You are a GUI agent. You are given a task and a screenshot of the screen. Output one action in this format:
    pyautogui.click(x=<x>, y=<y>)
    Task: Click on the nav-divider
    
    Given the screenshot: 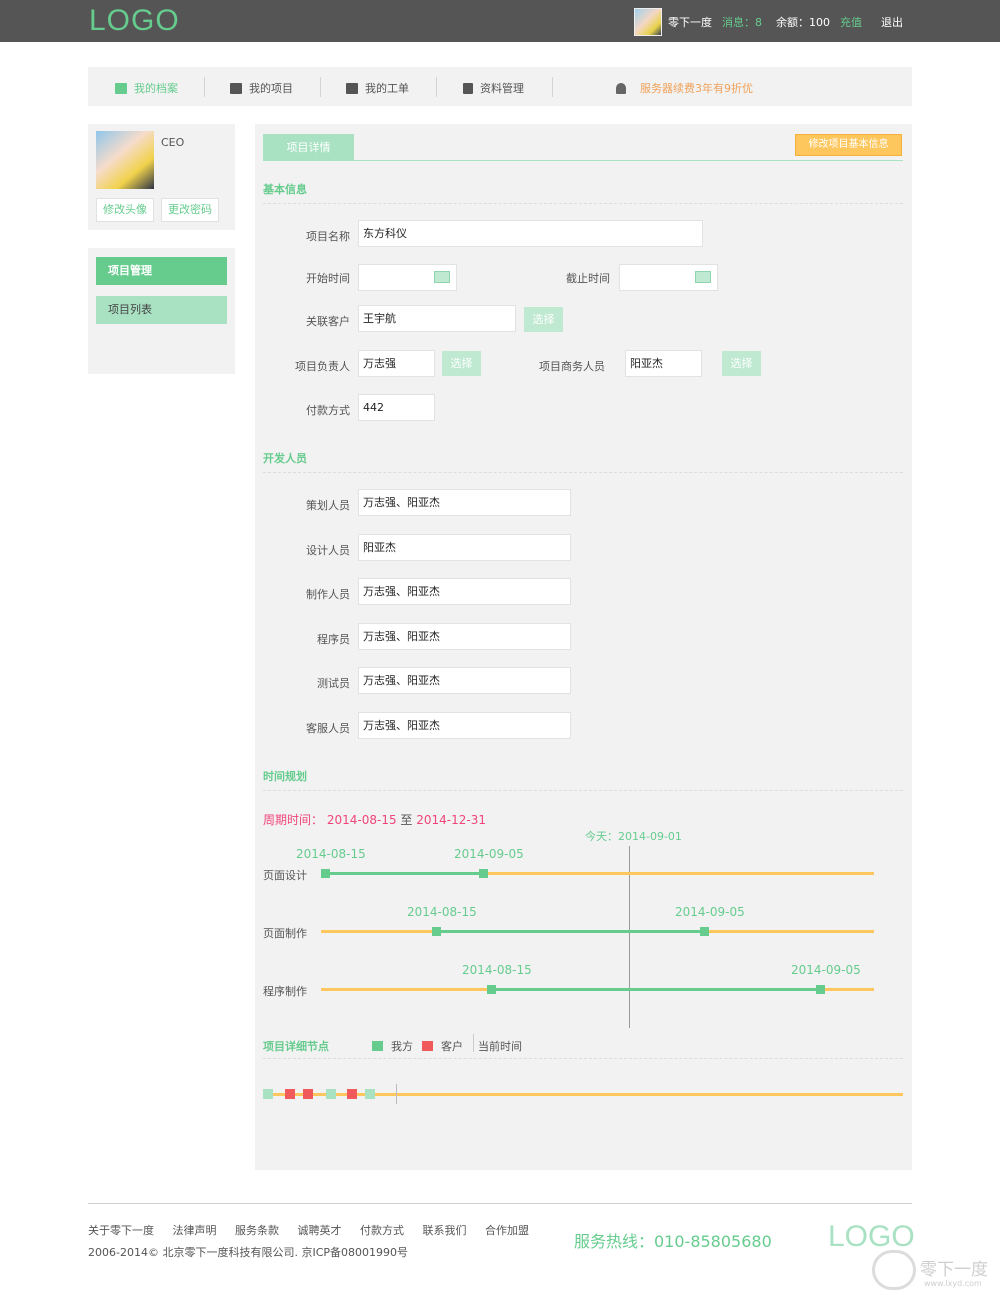 What is the action you would take?
    pyautogui.click(x=320, y=87)
    